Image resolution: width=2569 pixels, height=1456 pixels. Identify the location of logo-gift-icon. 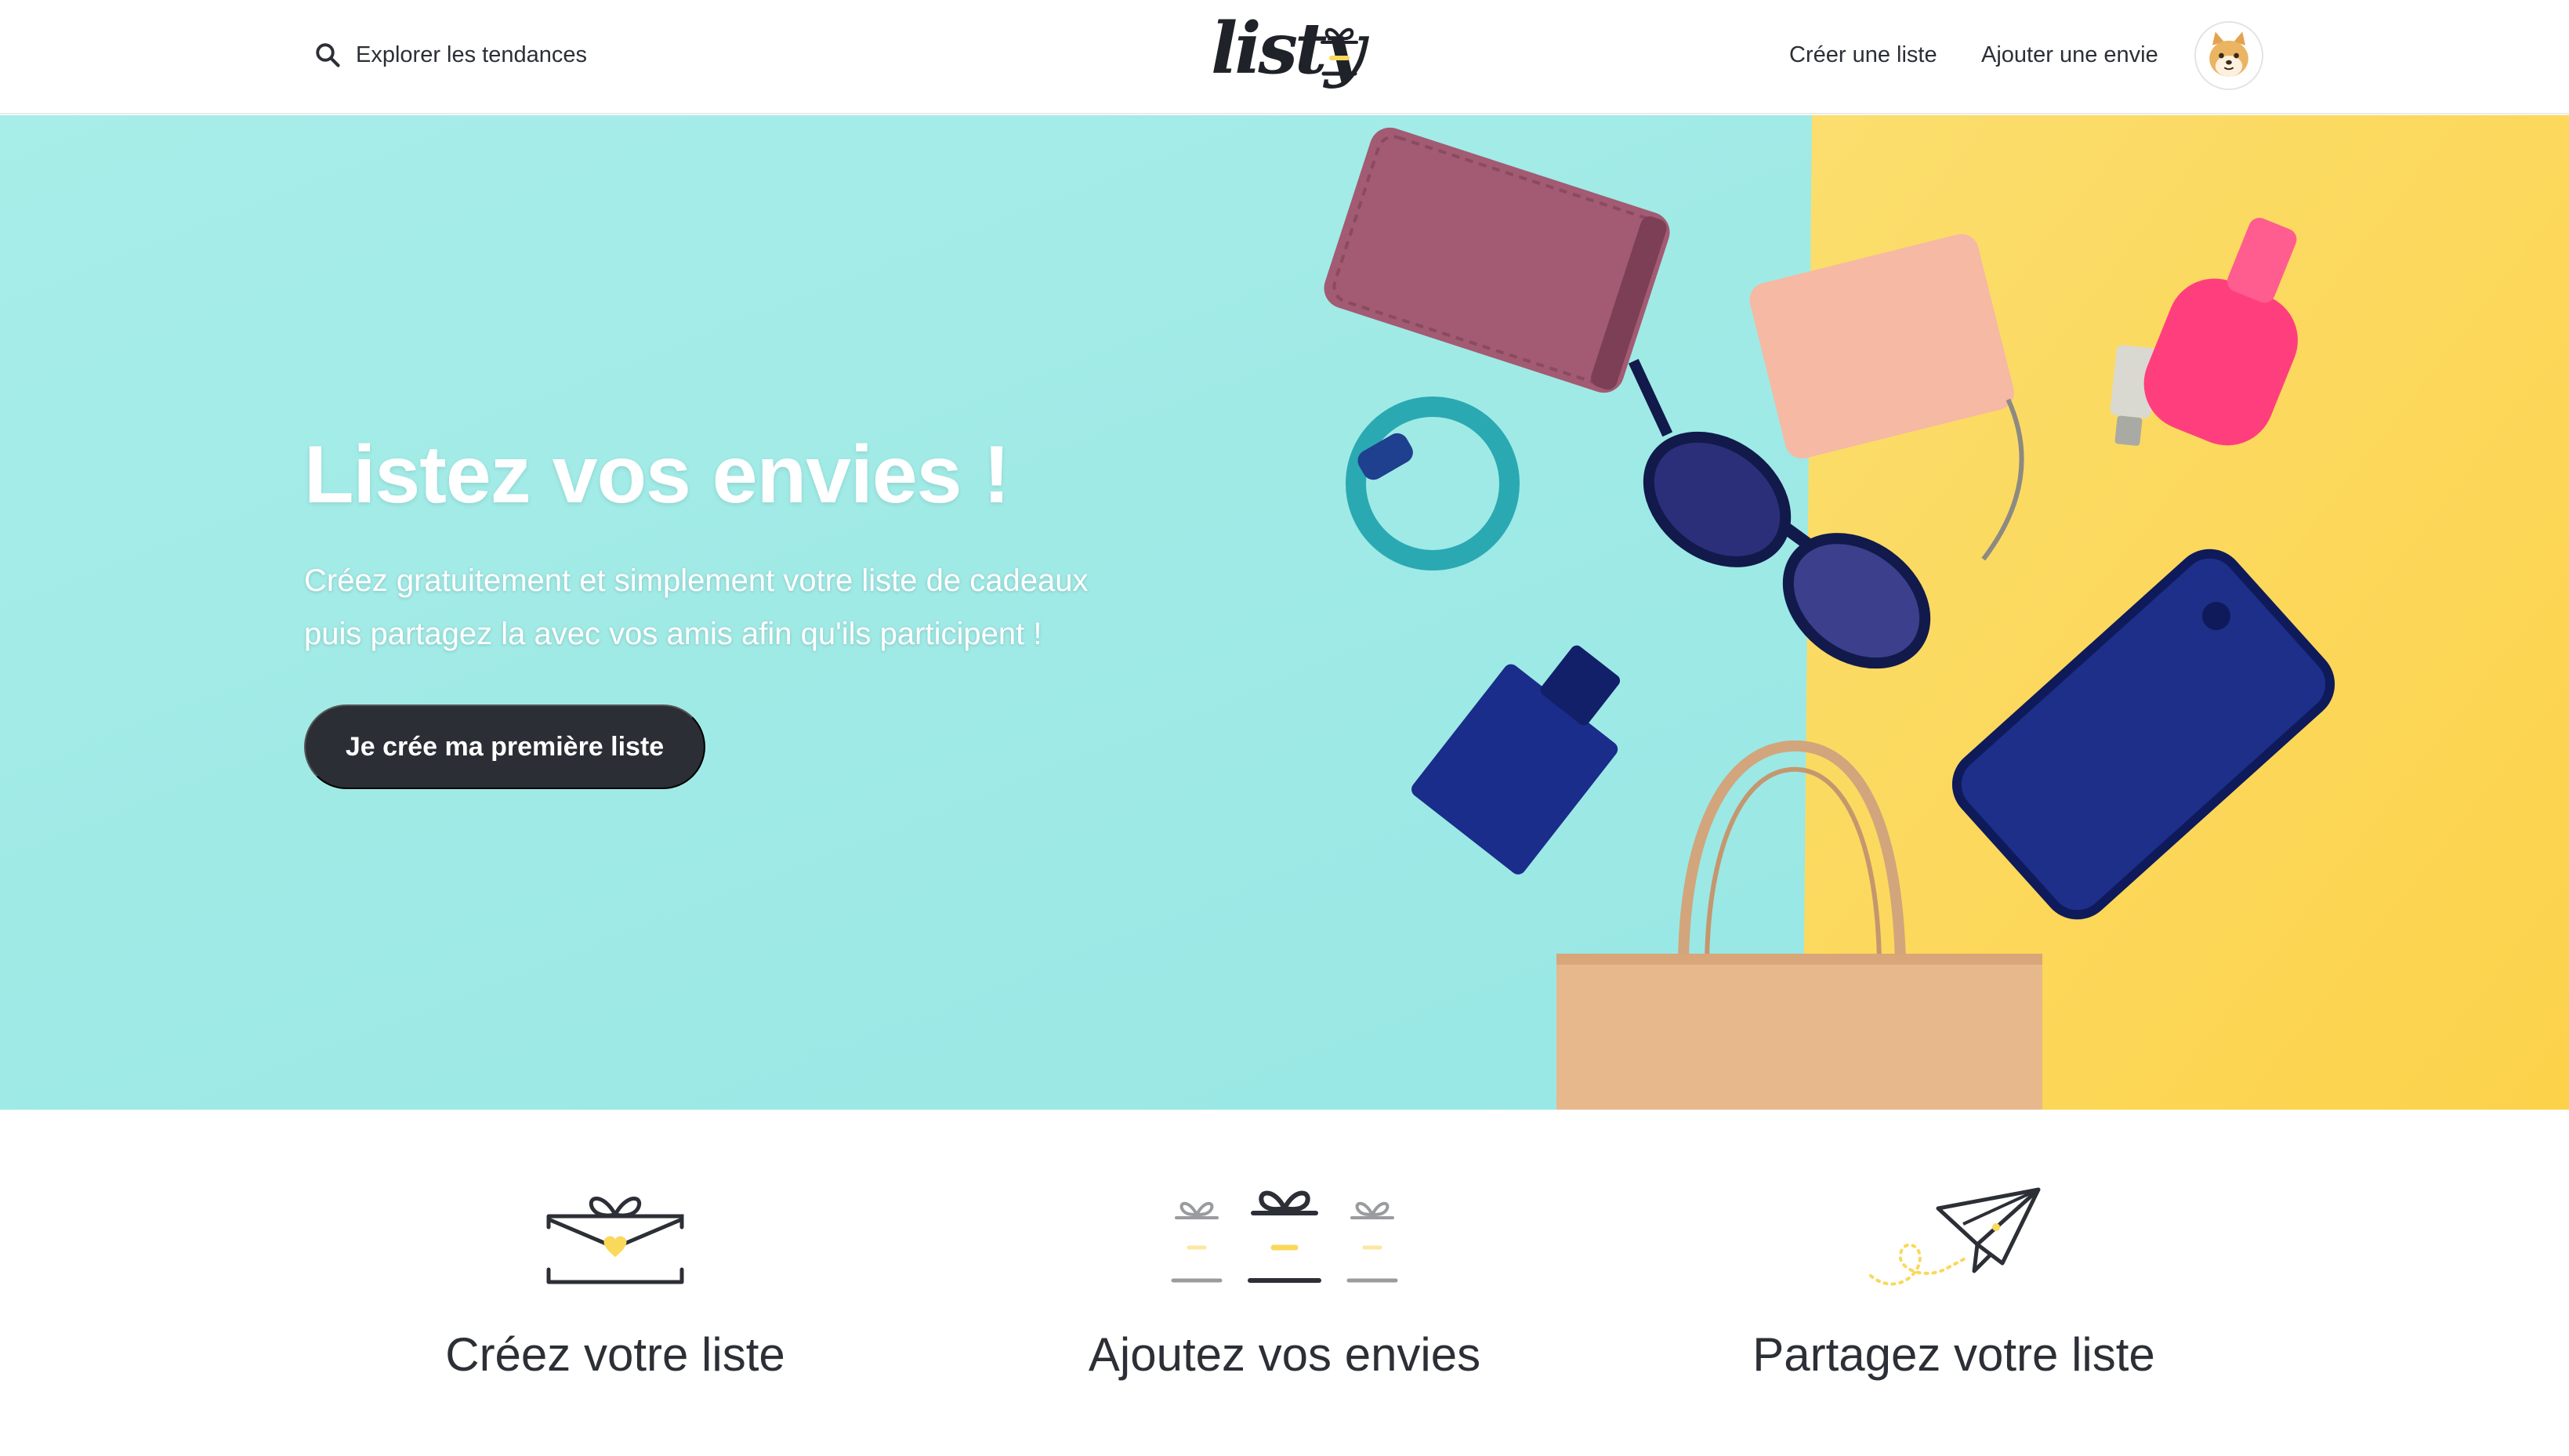
(1339, 51).